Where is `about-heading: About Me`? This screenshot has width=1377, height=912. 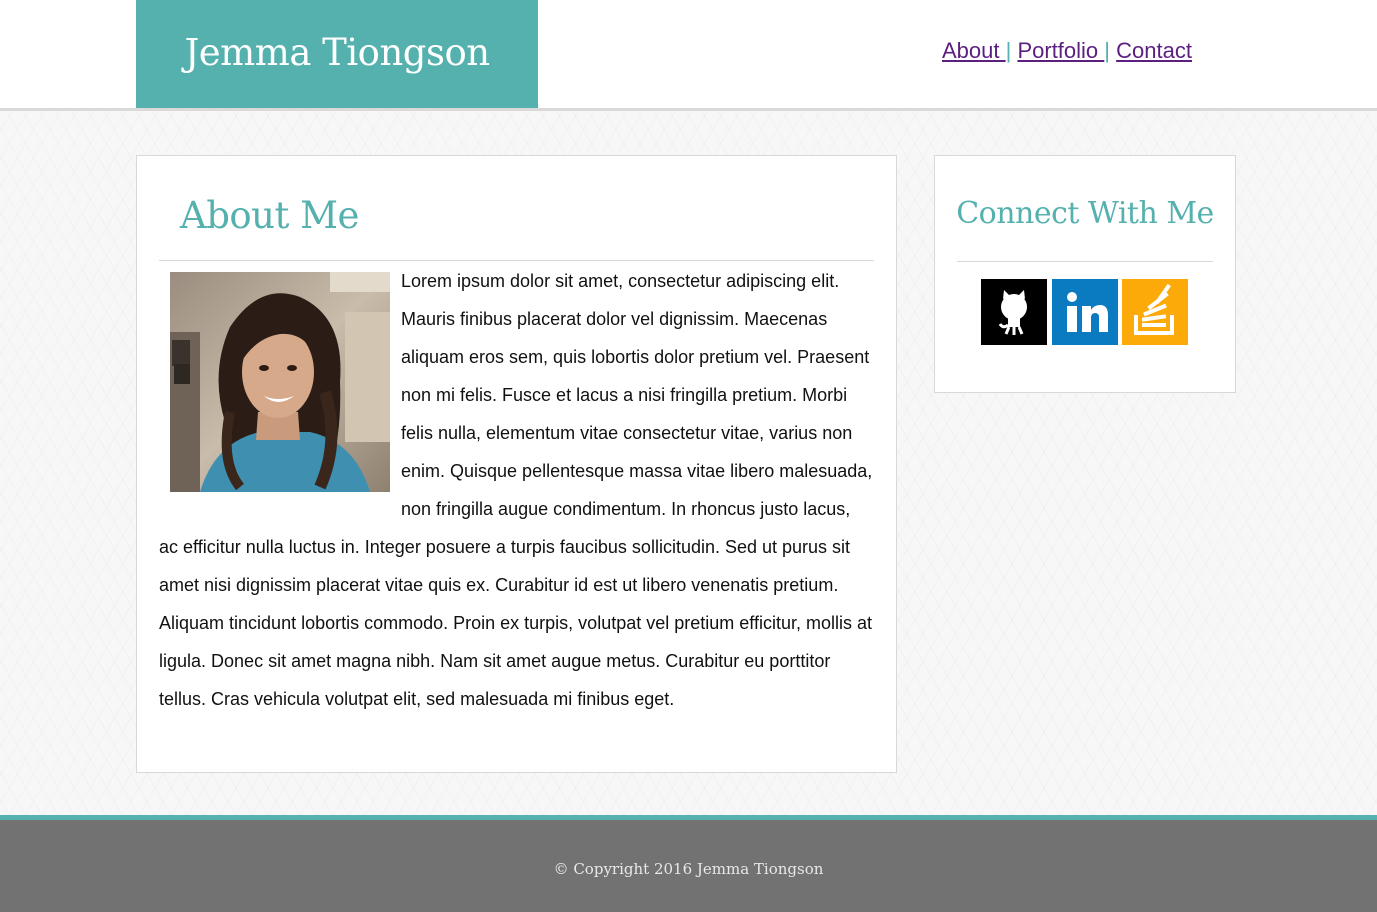
about-heading: About Me is located at coordinates (269, 215).